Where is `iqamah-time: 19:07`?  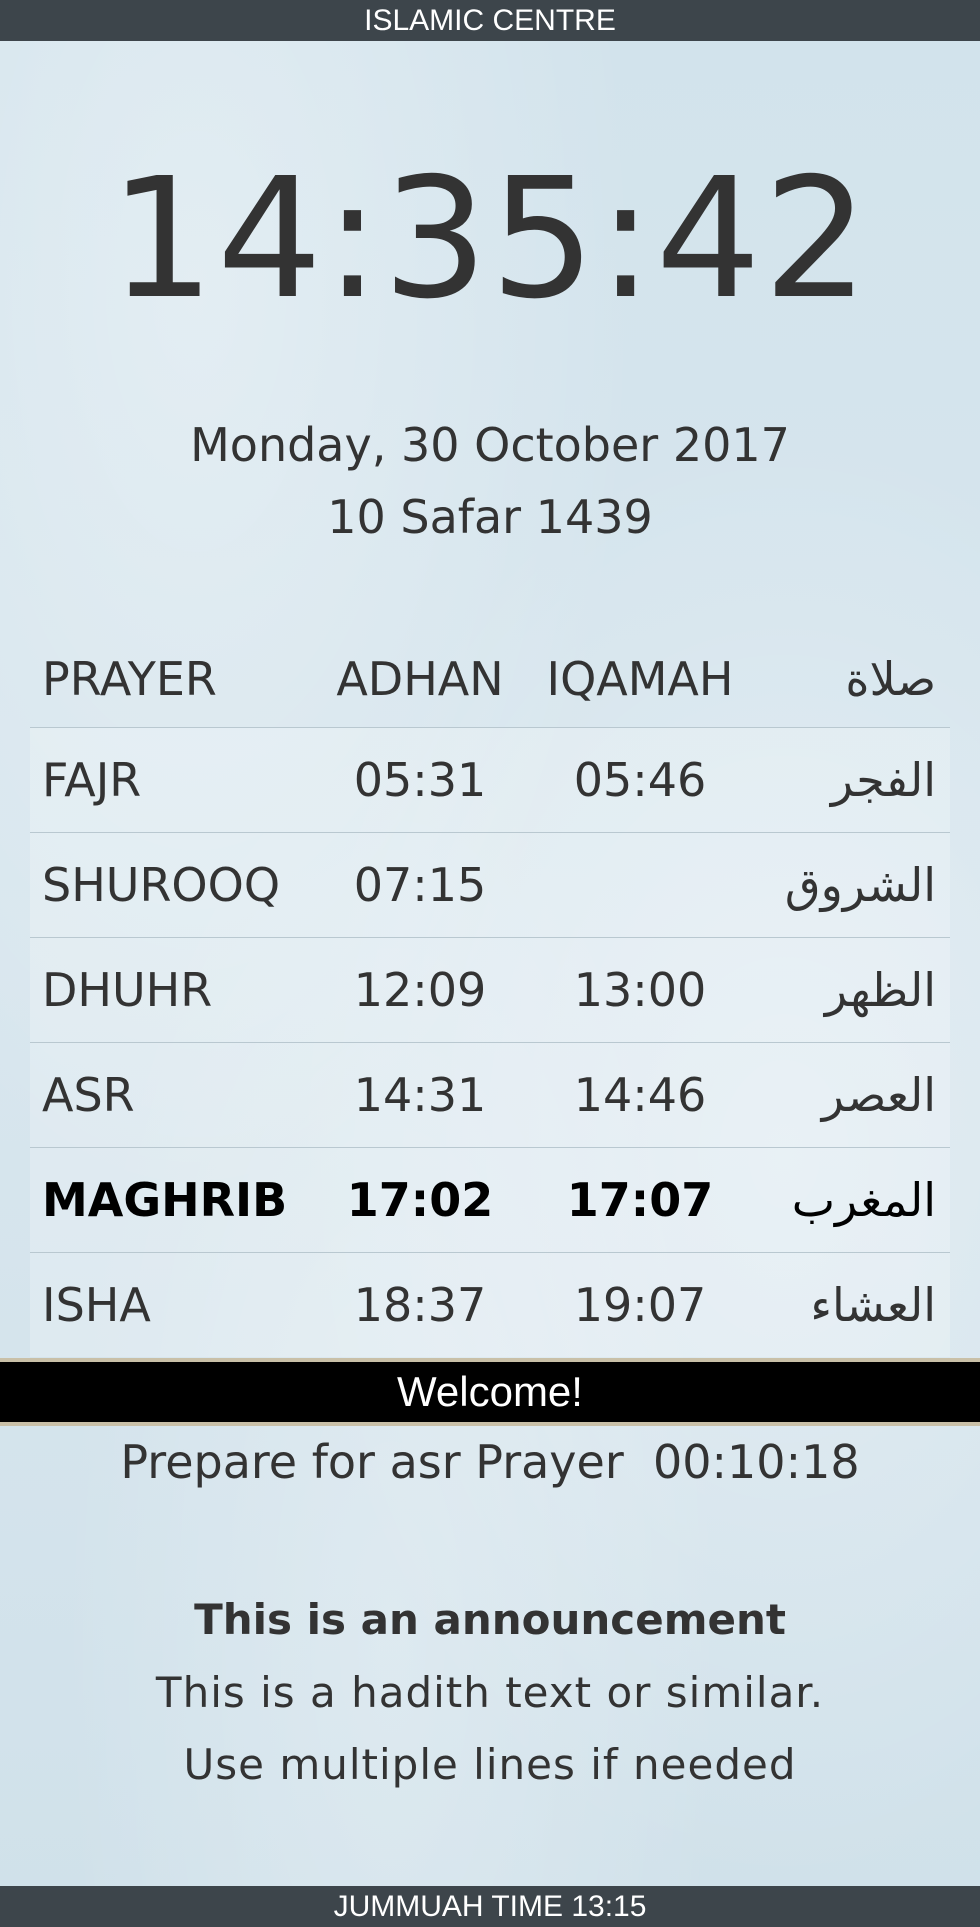
iqamah-time: 19:07 is located at coordinates (640, 1305).